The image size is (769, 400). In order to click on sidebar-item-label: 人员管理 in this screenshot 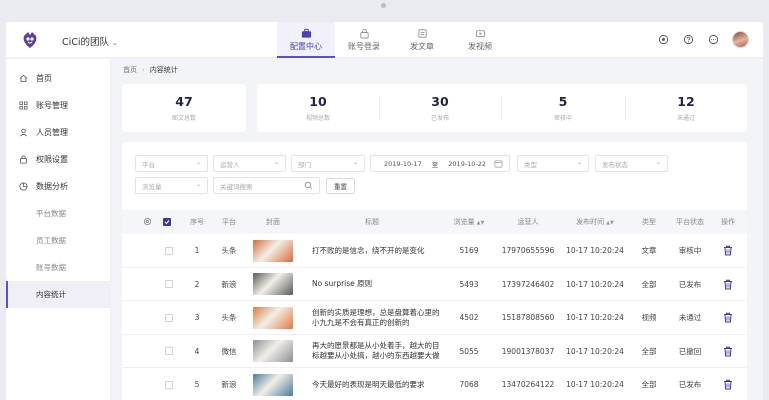, I will do `click(52, 132)`.